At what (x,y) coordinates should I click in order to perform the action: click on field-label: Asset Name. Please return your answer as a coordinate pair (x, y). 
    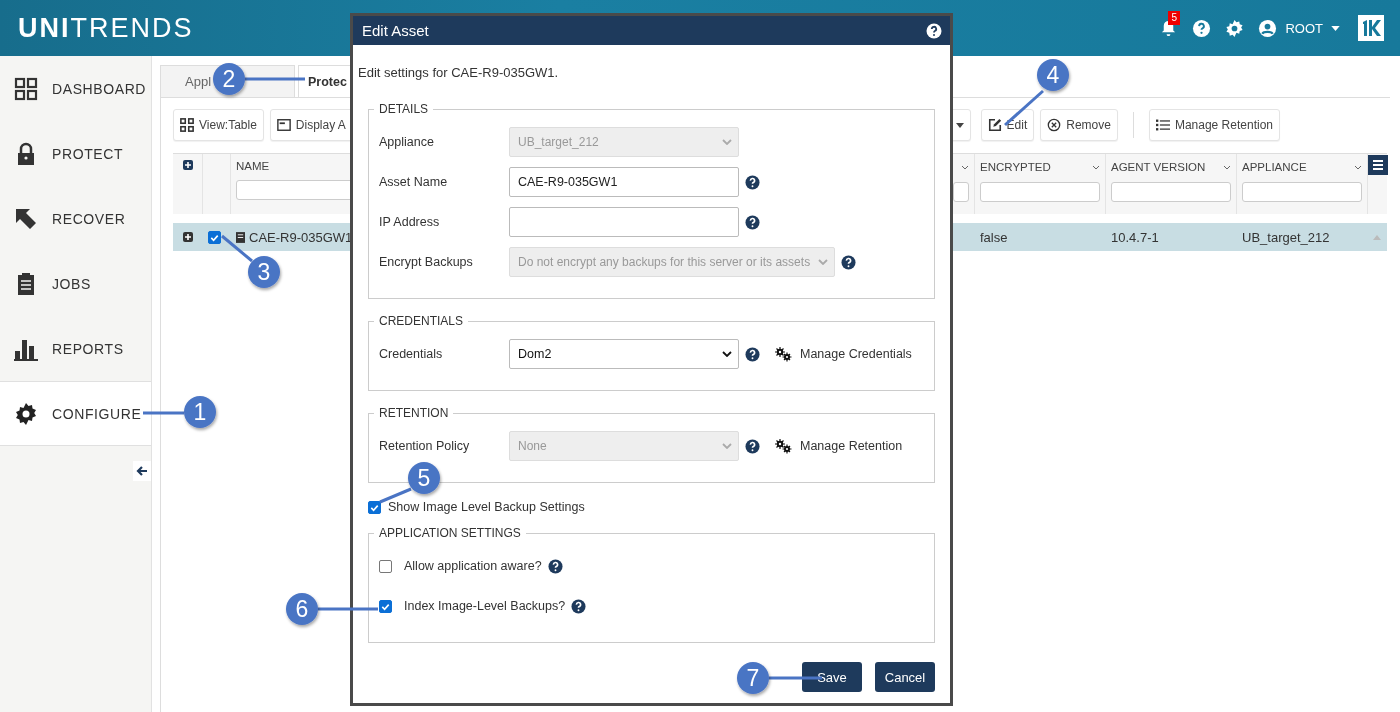
    Looking at the image, I should click on (414, 182).